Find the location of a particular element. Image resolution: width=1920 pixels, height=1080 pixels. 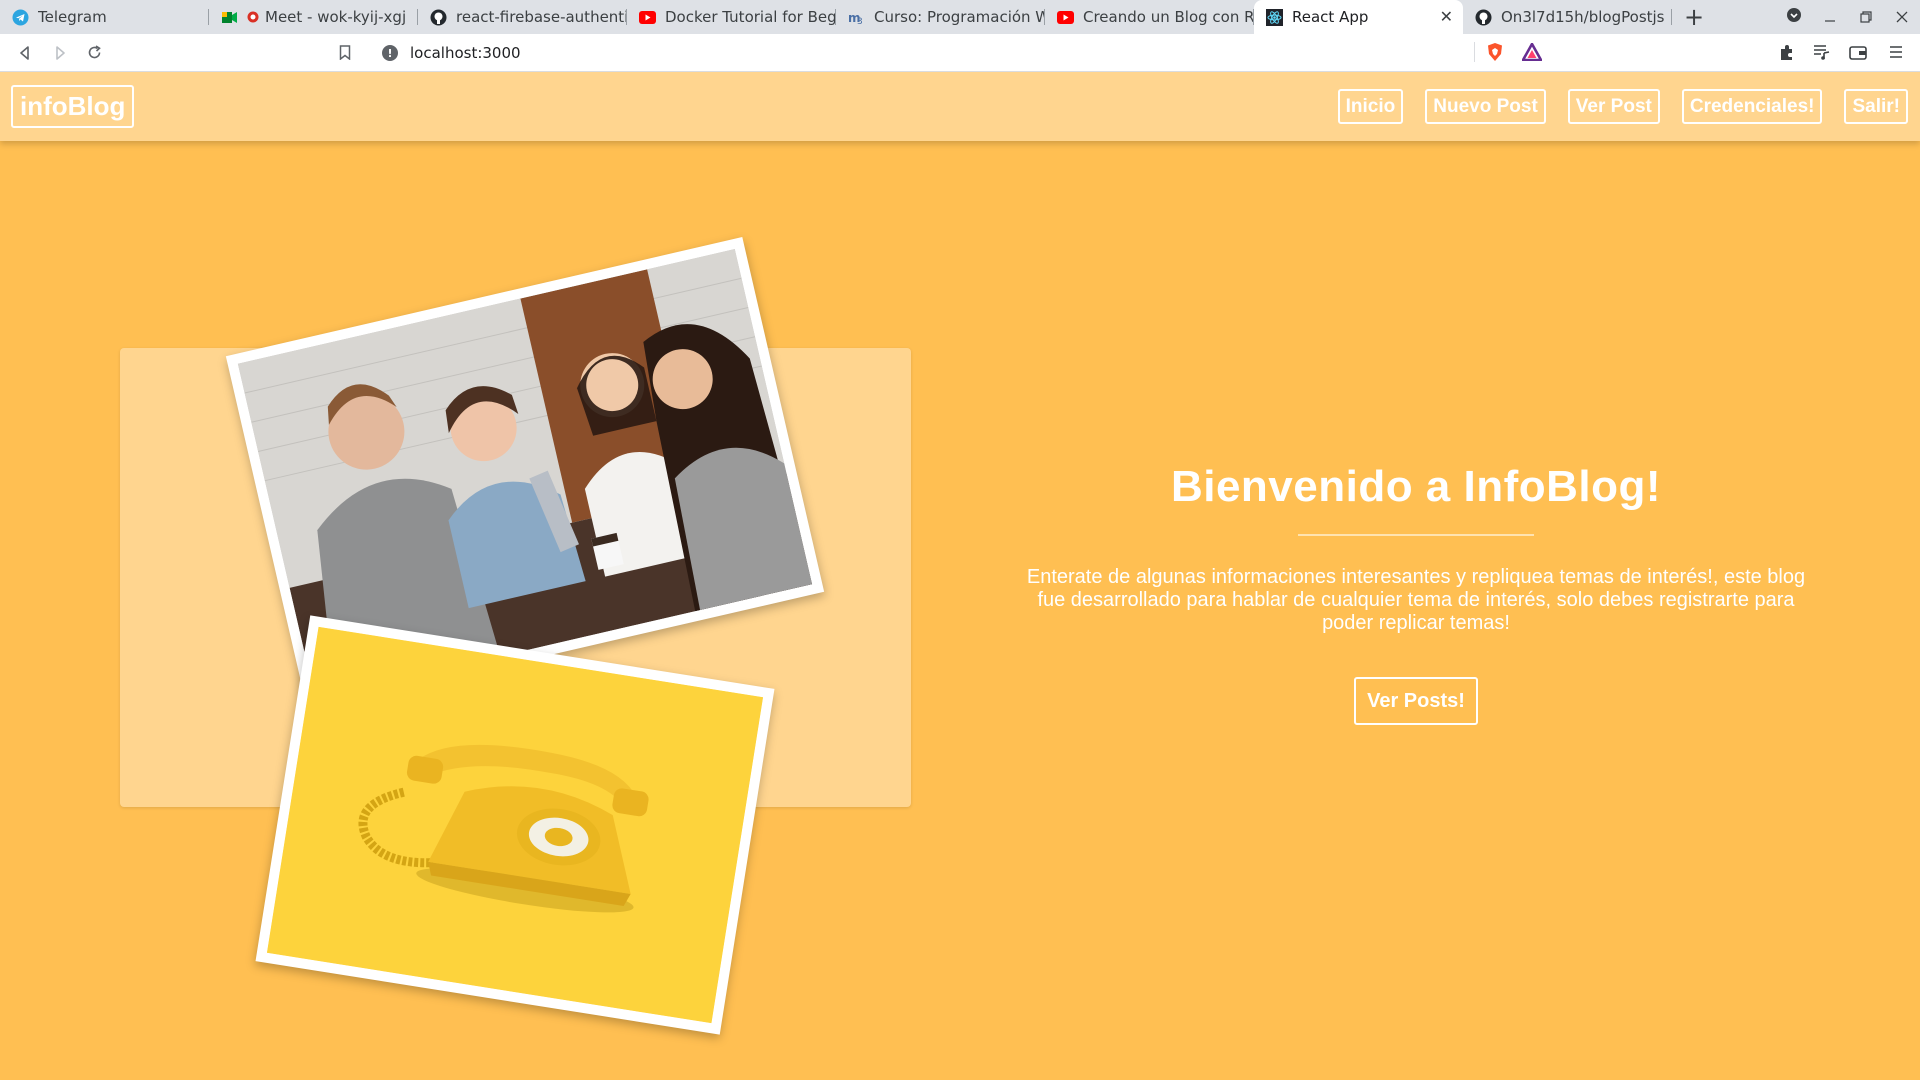

hero-title: Bienvenido a InfoBlog! is located at coordinates (1416, 486).